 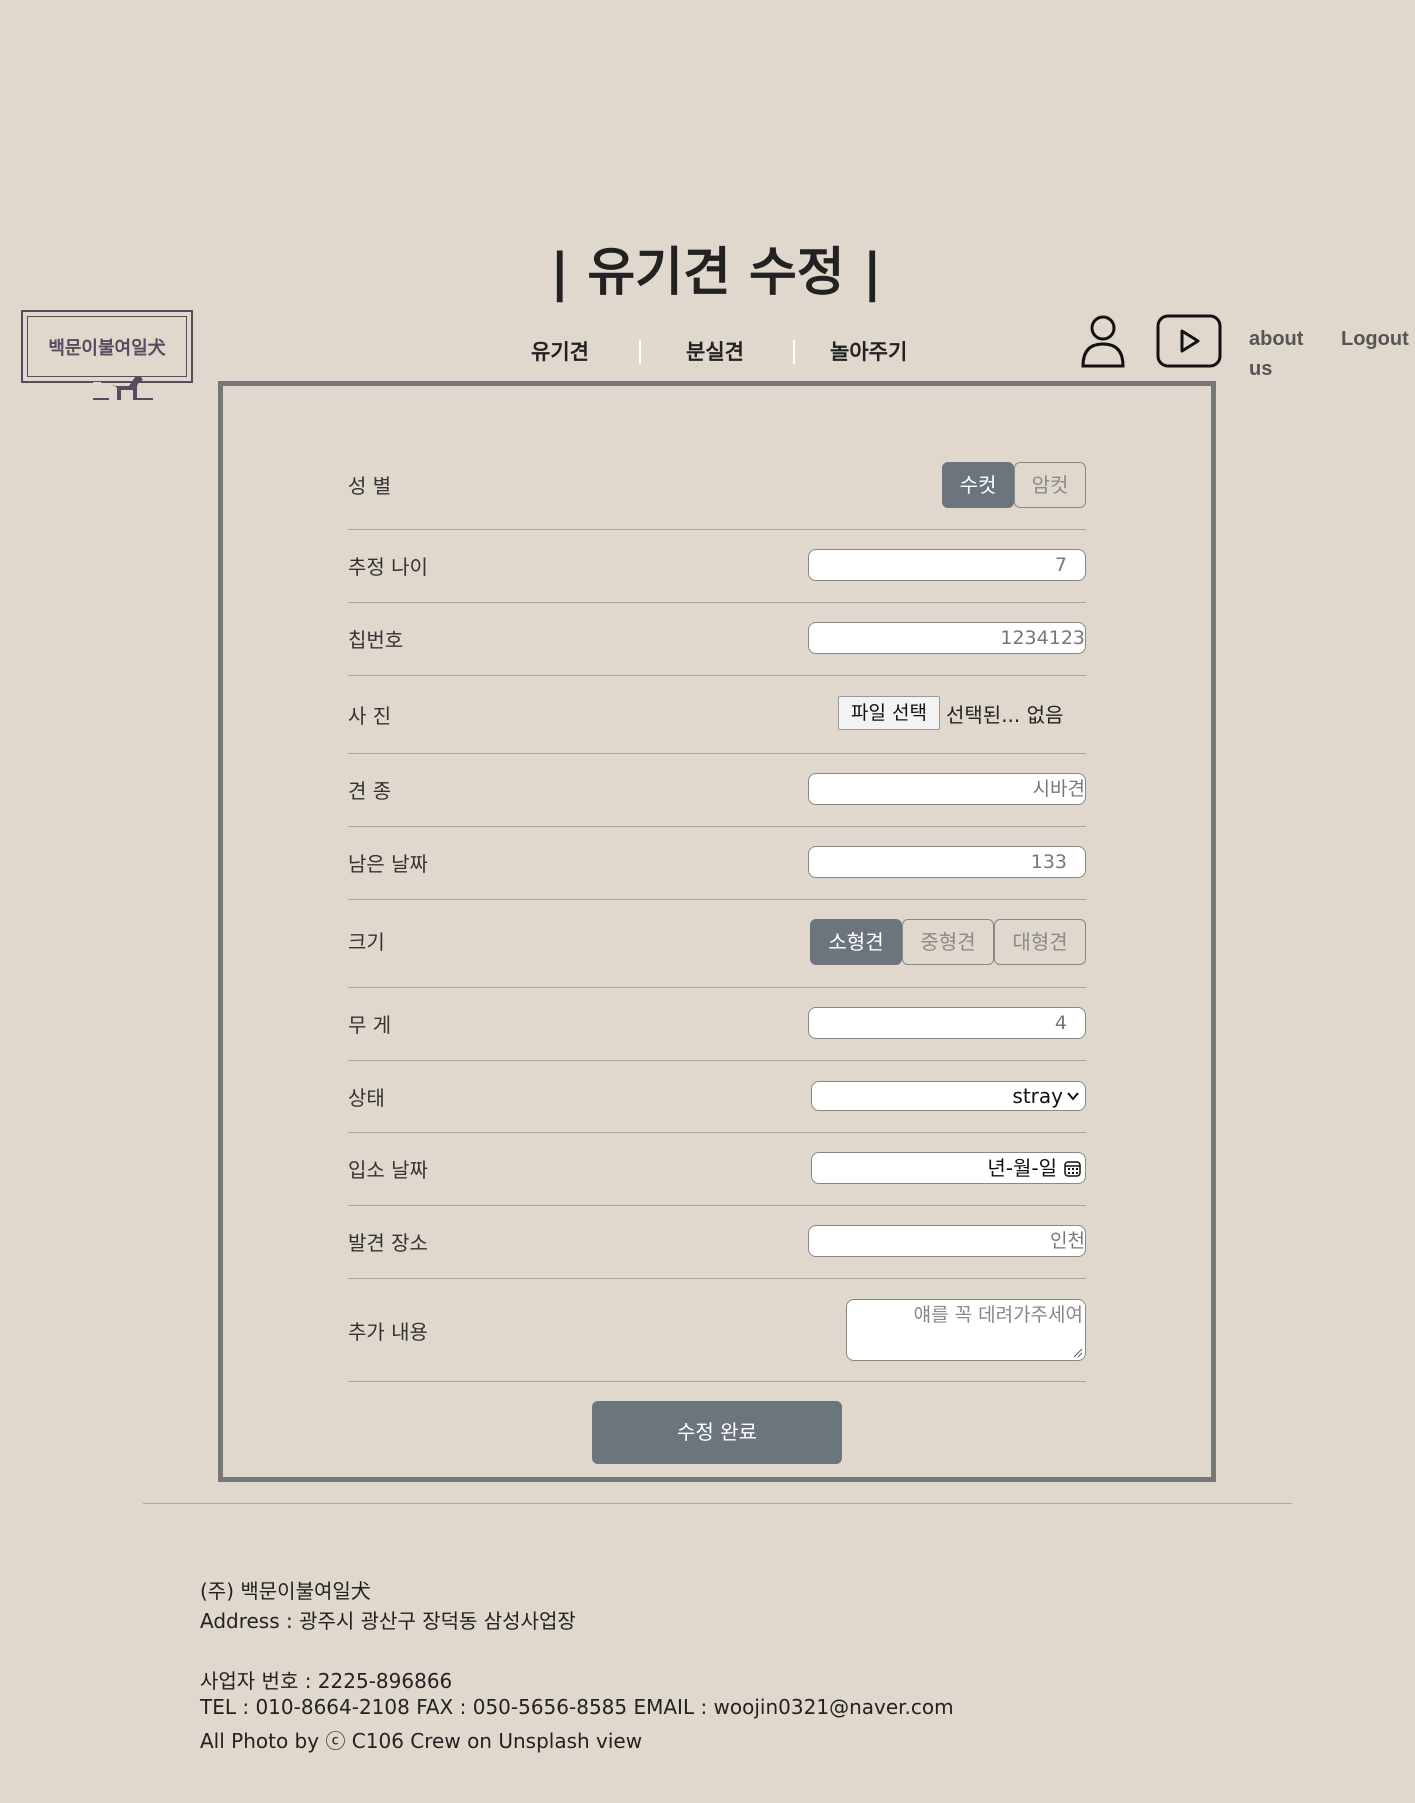 I want to click on form-row-age: 추정 나이 7, so click(x=717, y=566).